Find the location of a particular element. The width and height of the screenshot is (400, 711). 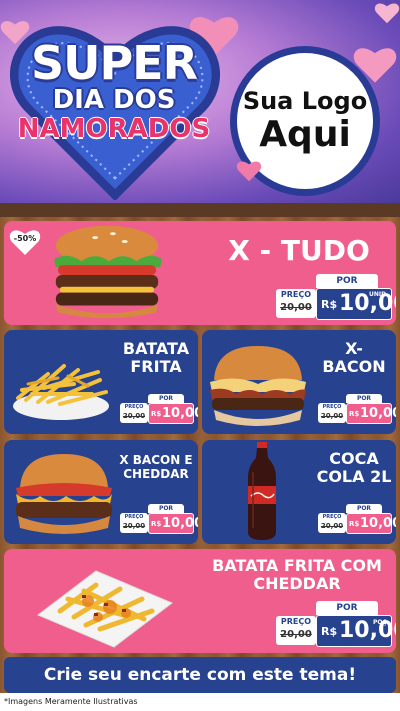

fries-icon is located at coordinates (61, 386).